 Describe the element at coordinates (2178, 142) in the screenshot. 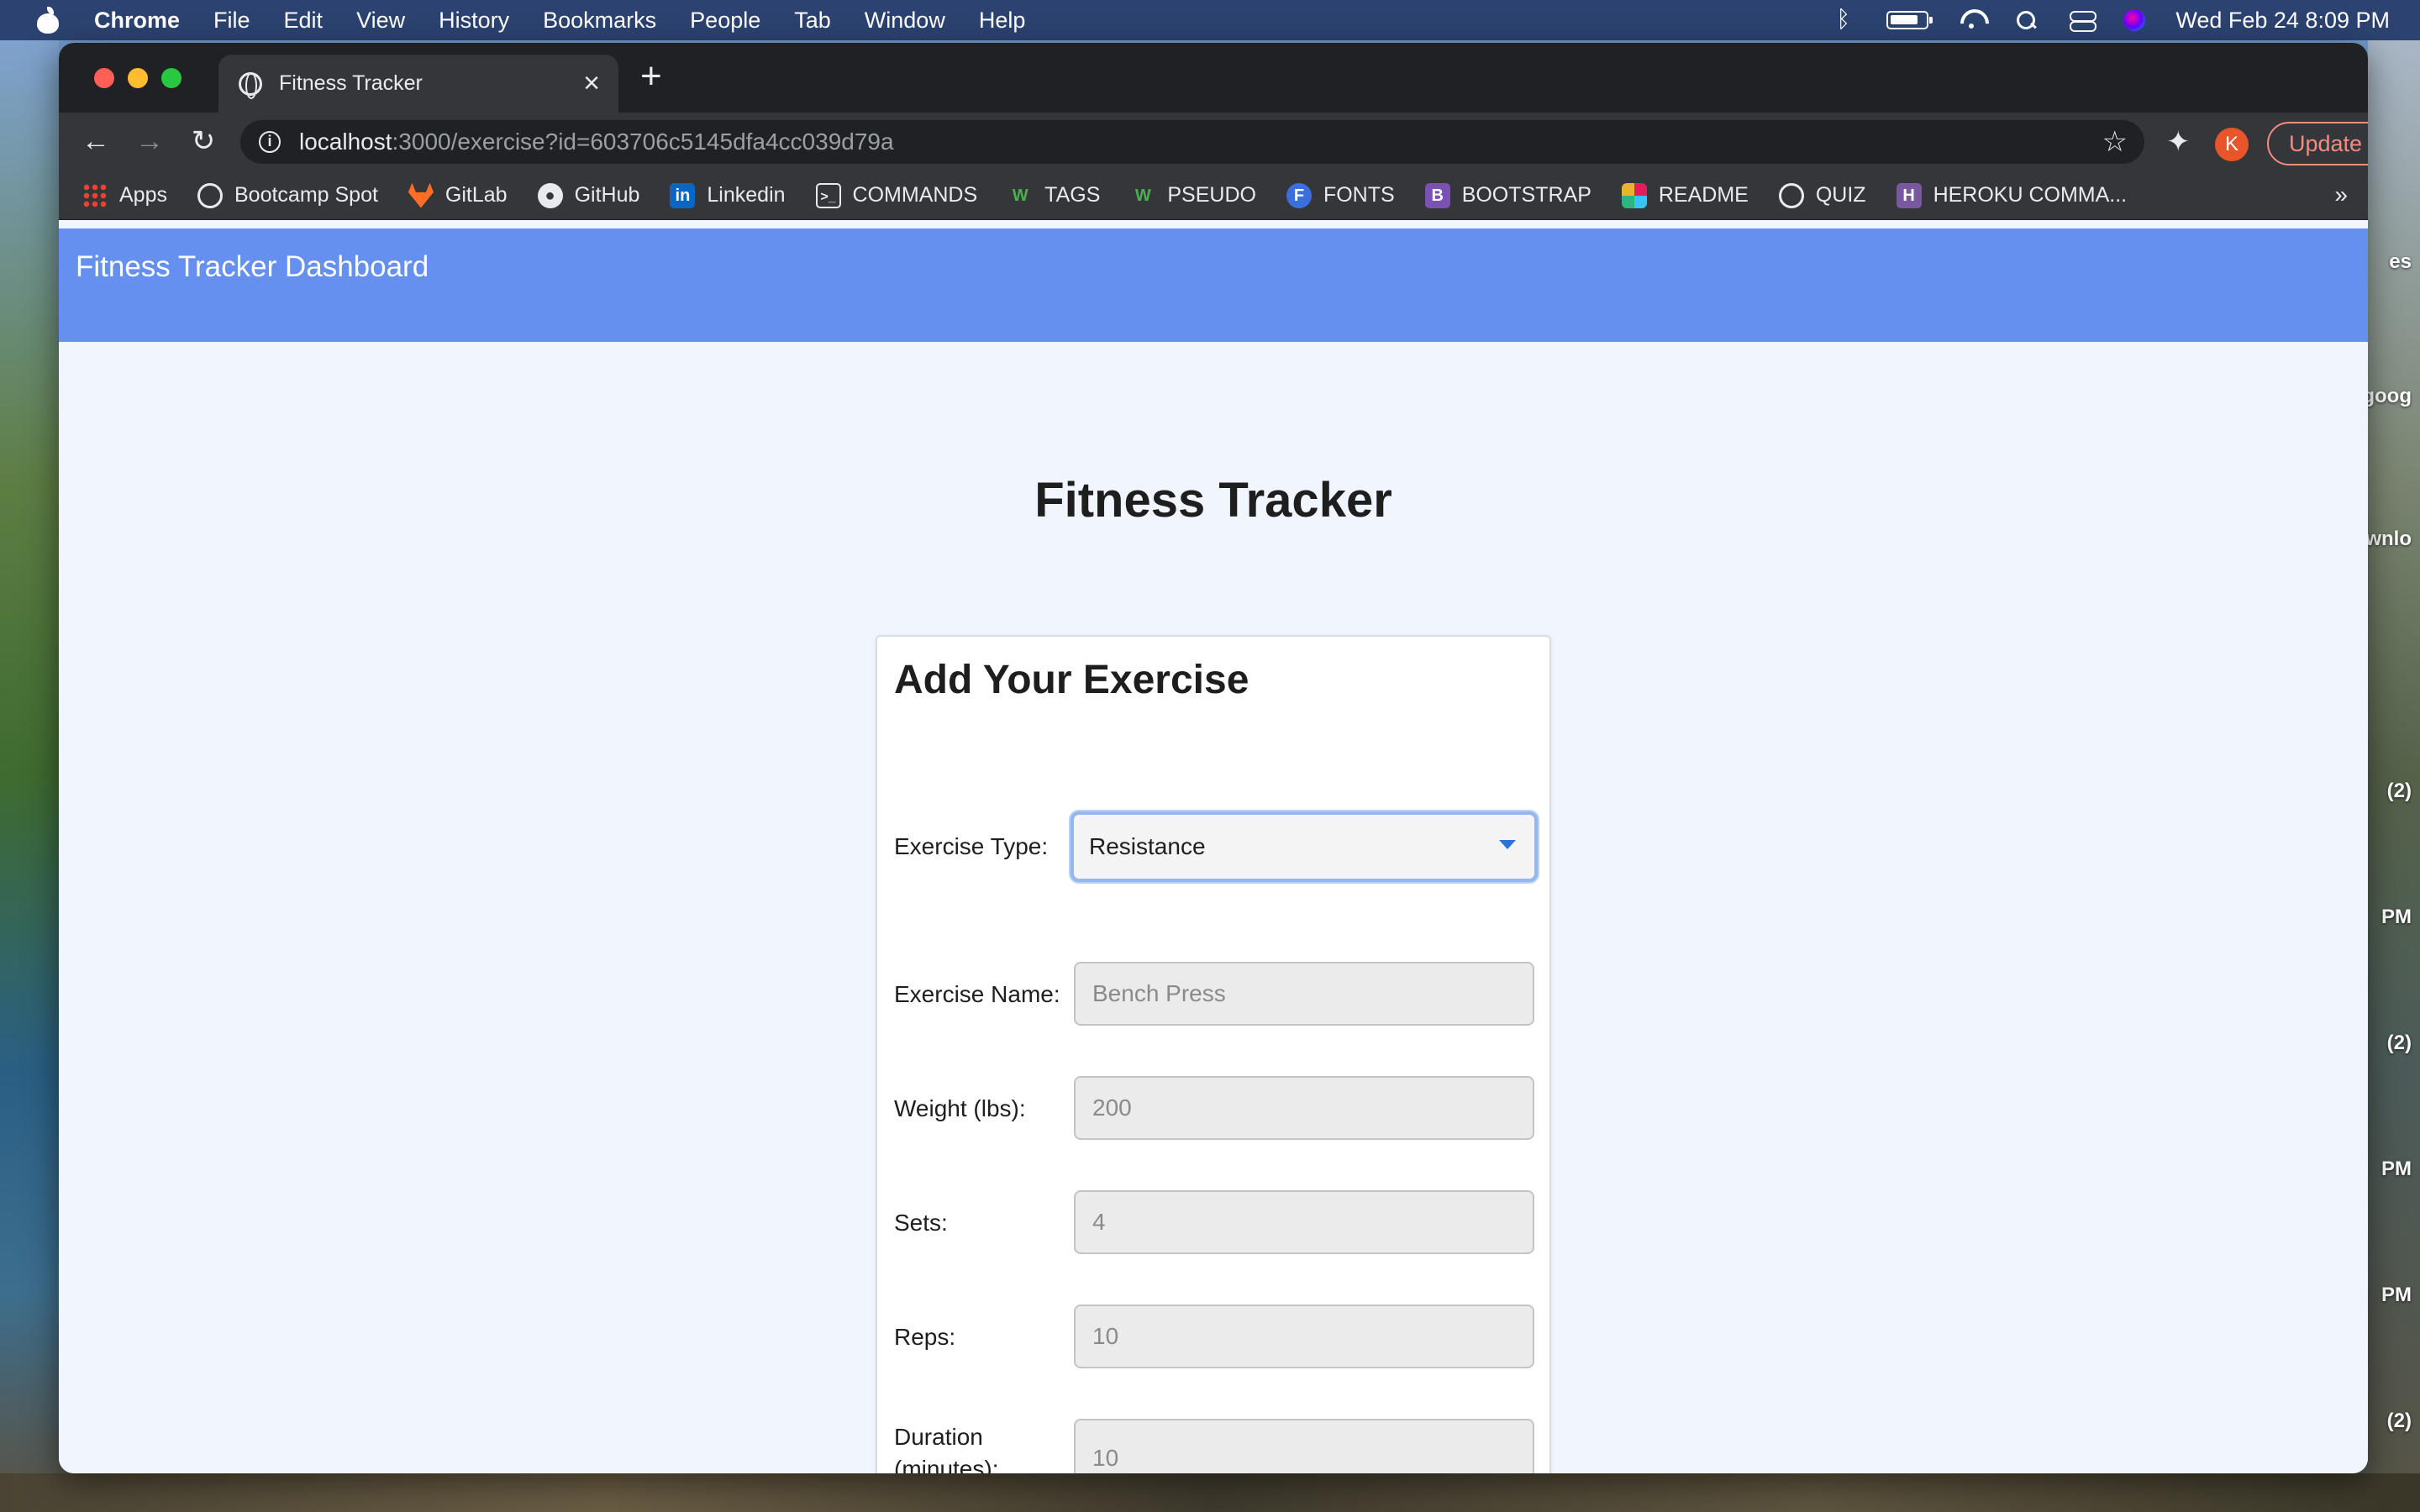

I see `extensions-puzzle-icon: ✦` at that location.